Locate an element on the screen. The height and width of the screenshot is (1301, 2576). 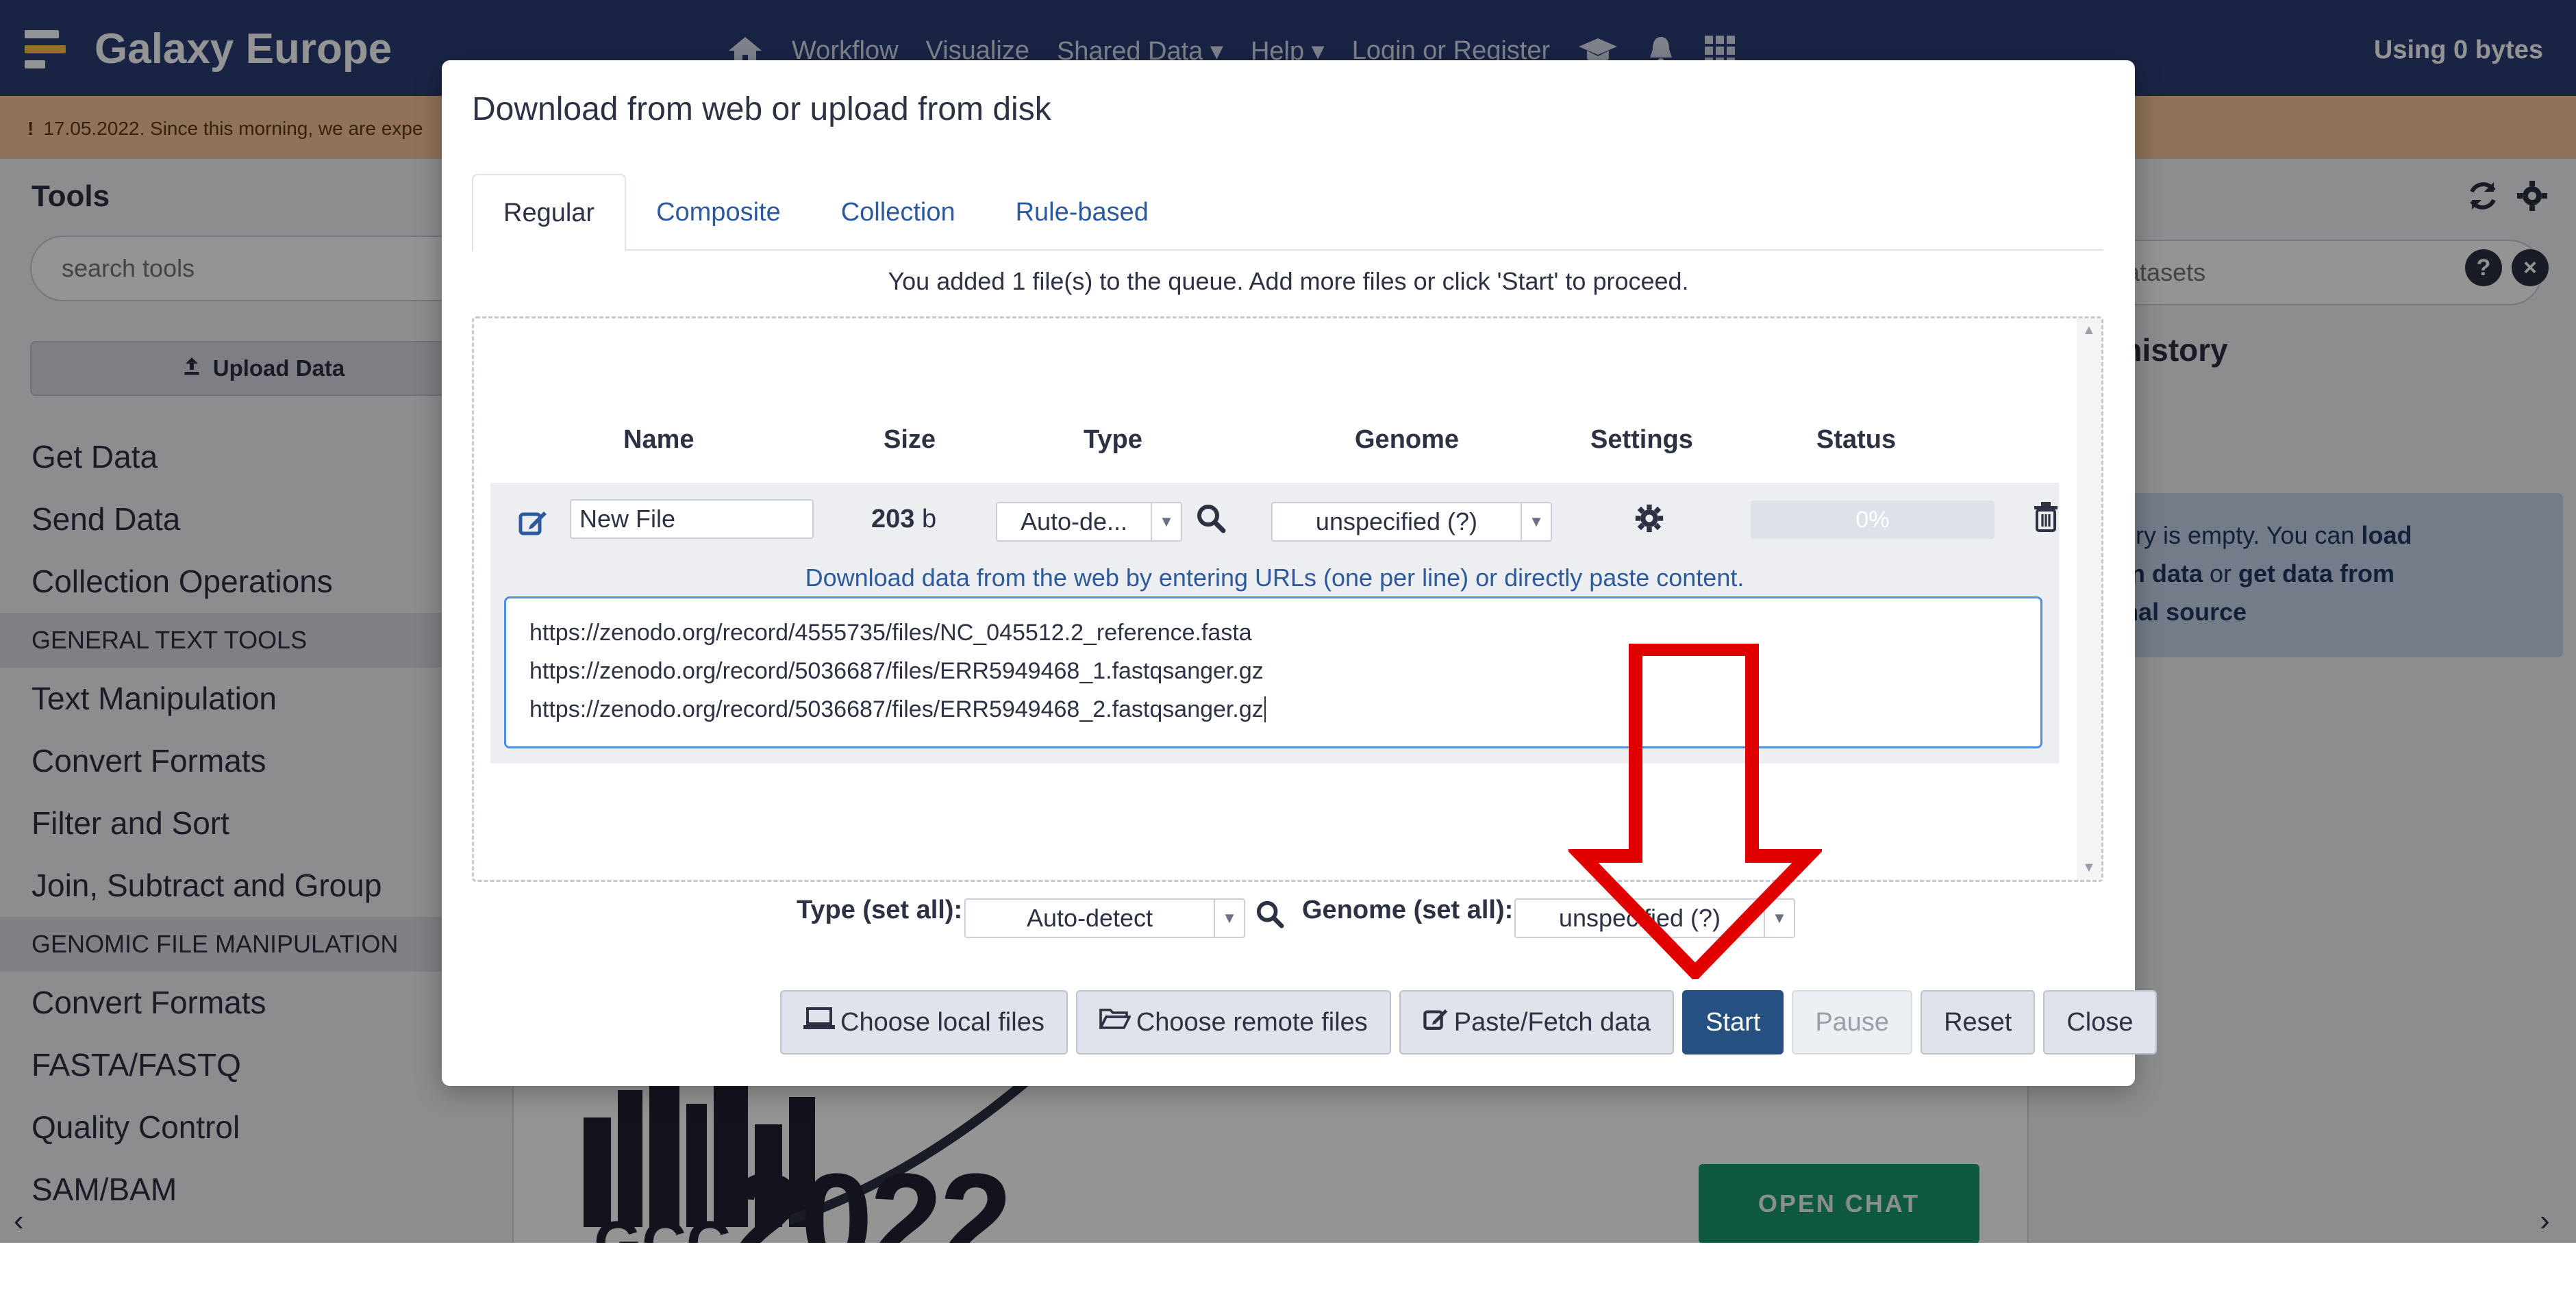
upload-item-row: 203 b Auto-de... ▼ unspecified (?) ▼ 0% is located at coordinates (1274, 623).